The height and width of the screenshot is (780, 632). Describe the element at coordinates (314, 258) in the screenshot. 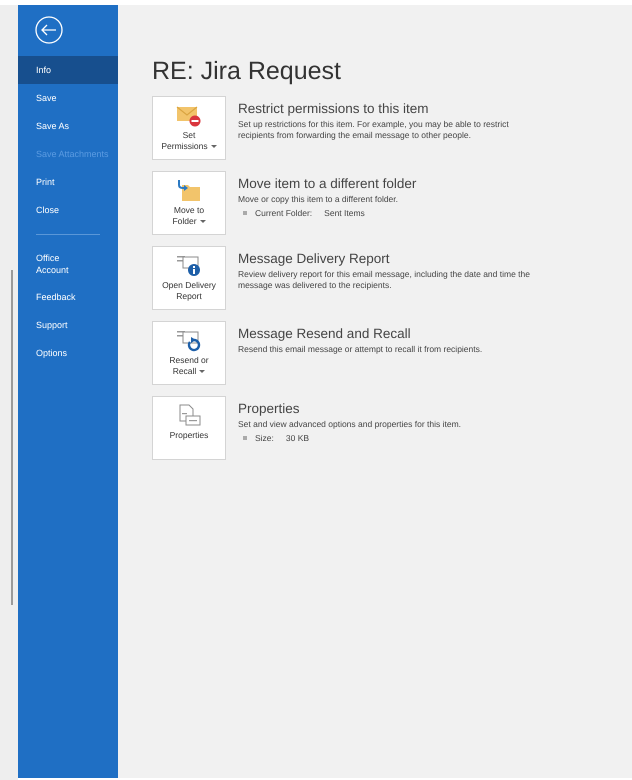

I see `section-heading: Message Delivery Report` at that location.